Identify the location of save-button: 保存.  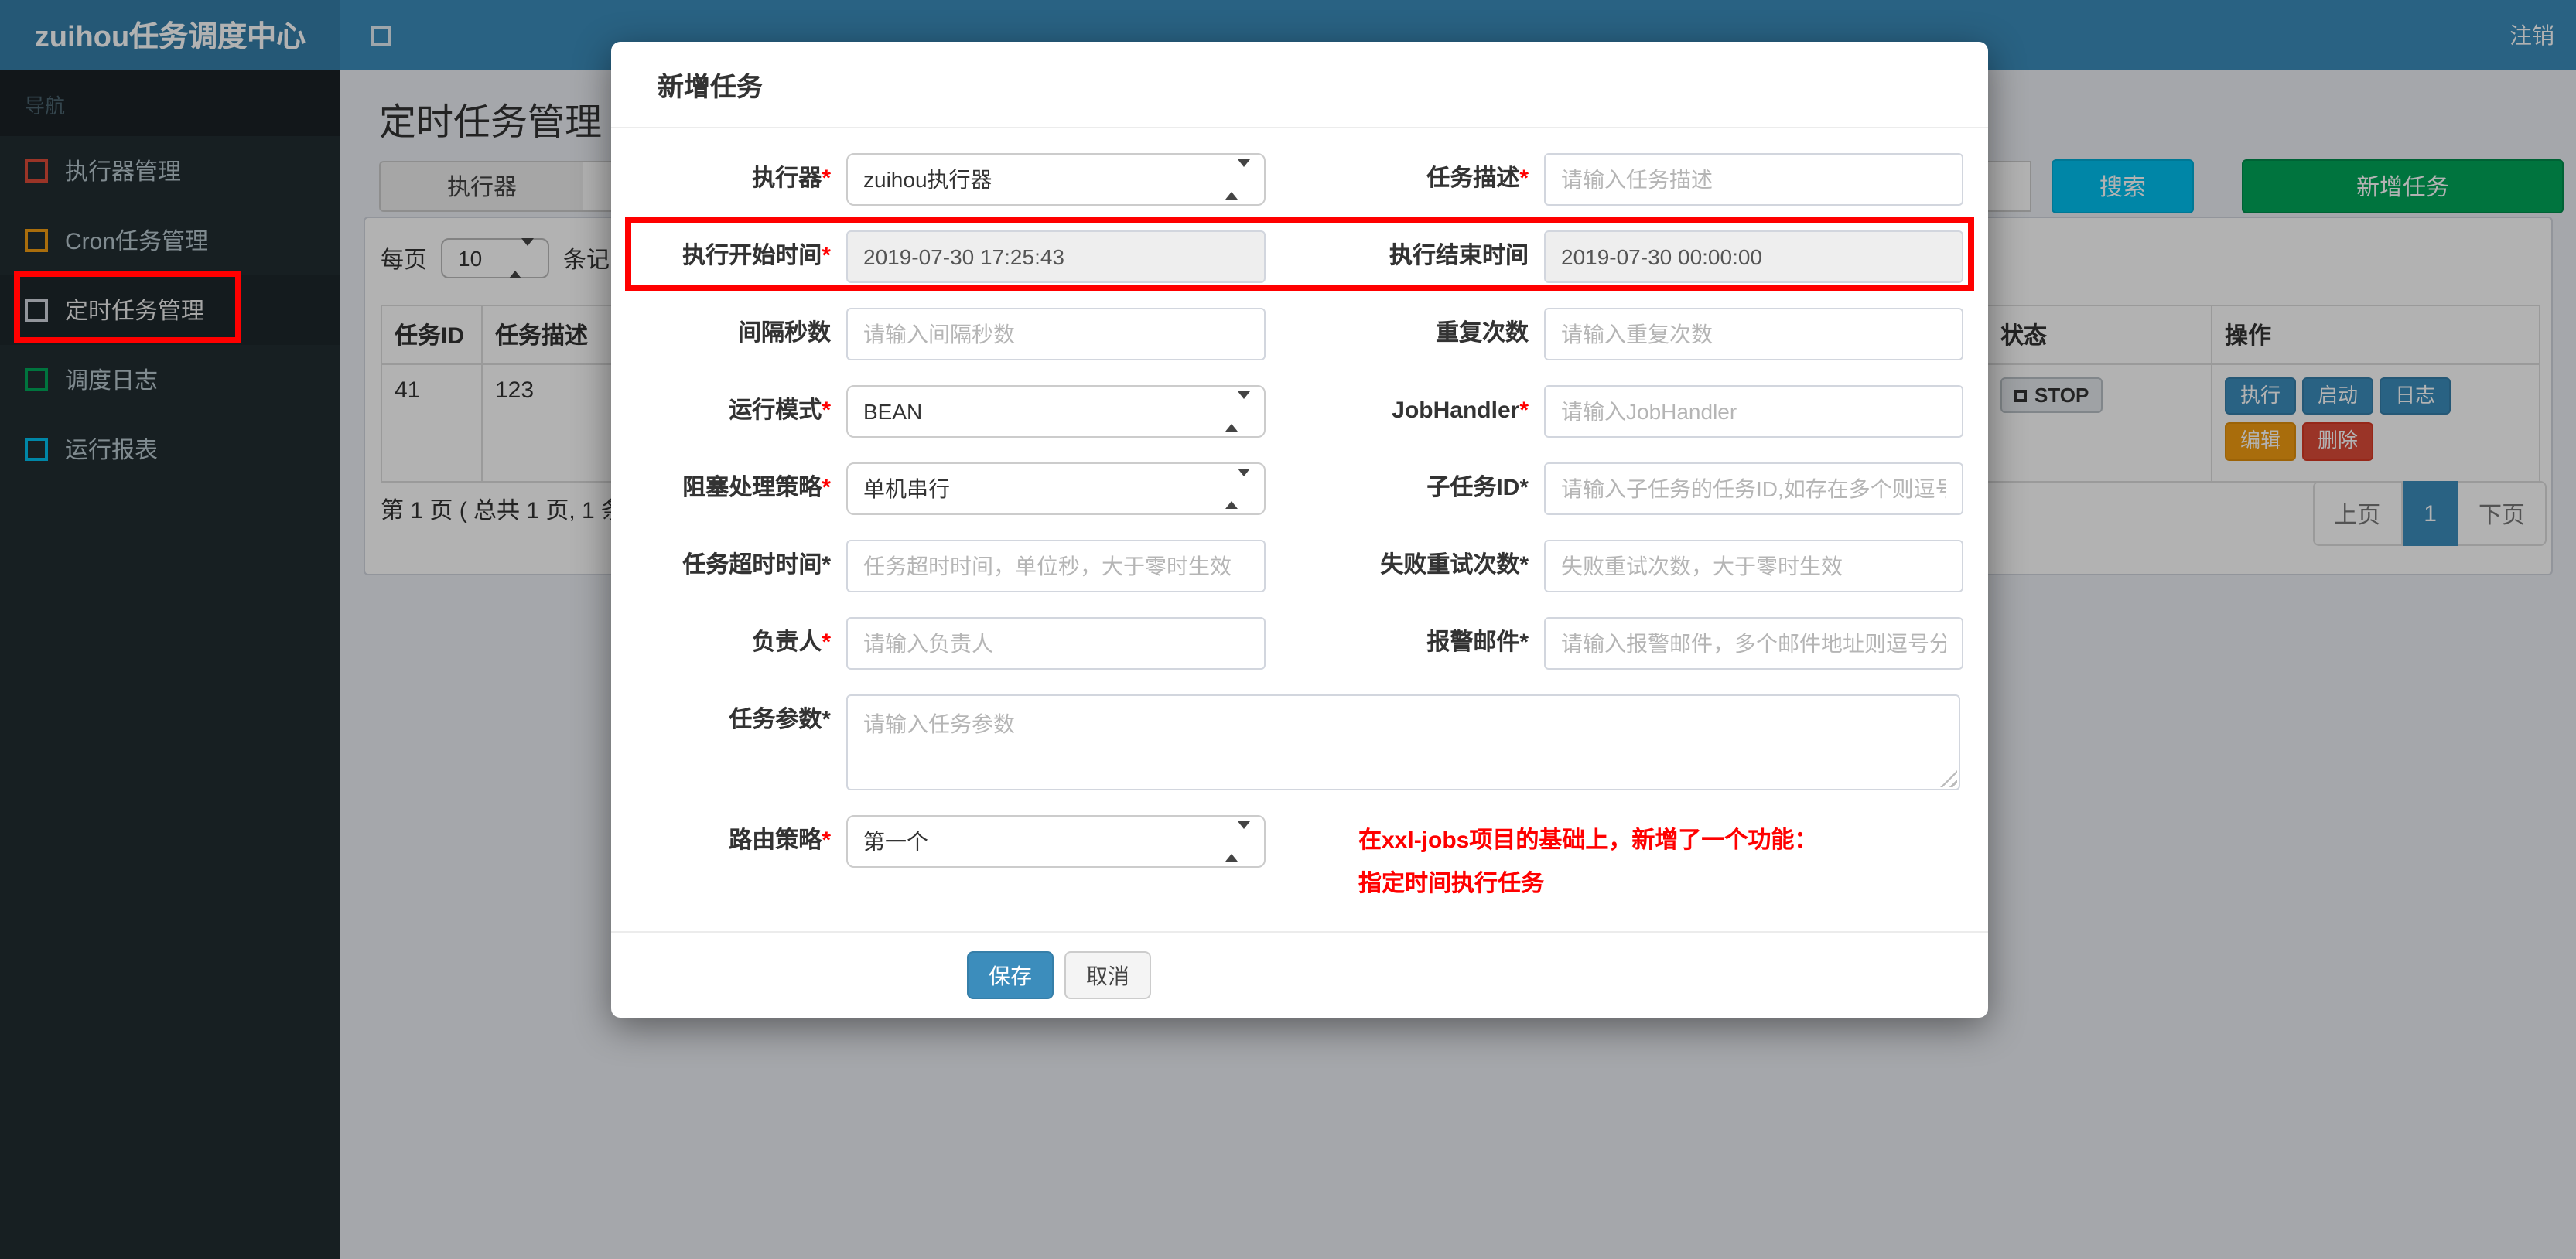
(1010, 975).